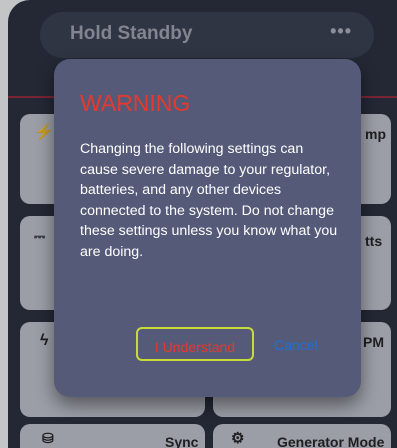 The height and width of the screenshot is (448, 397). What do you see at coordinates (135, 103) in the screenshot?
I see `dialog-title: WARNING` at bounding box center [135, 103].